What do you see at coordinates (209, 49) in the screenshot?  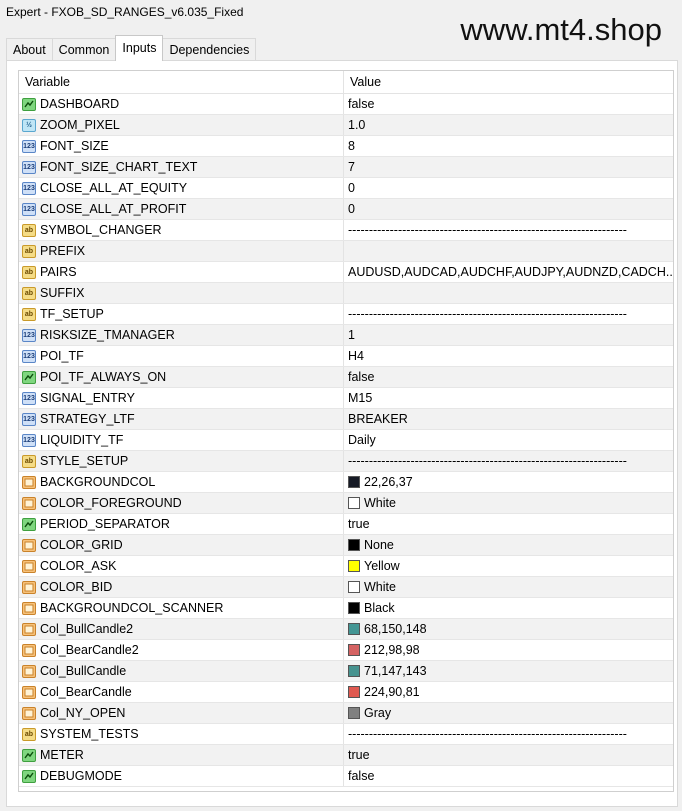 I see `tab-dependencies: Dependencies` at bounding box center [209, 49].